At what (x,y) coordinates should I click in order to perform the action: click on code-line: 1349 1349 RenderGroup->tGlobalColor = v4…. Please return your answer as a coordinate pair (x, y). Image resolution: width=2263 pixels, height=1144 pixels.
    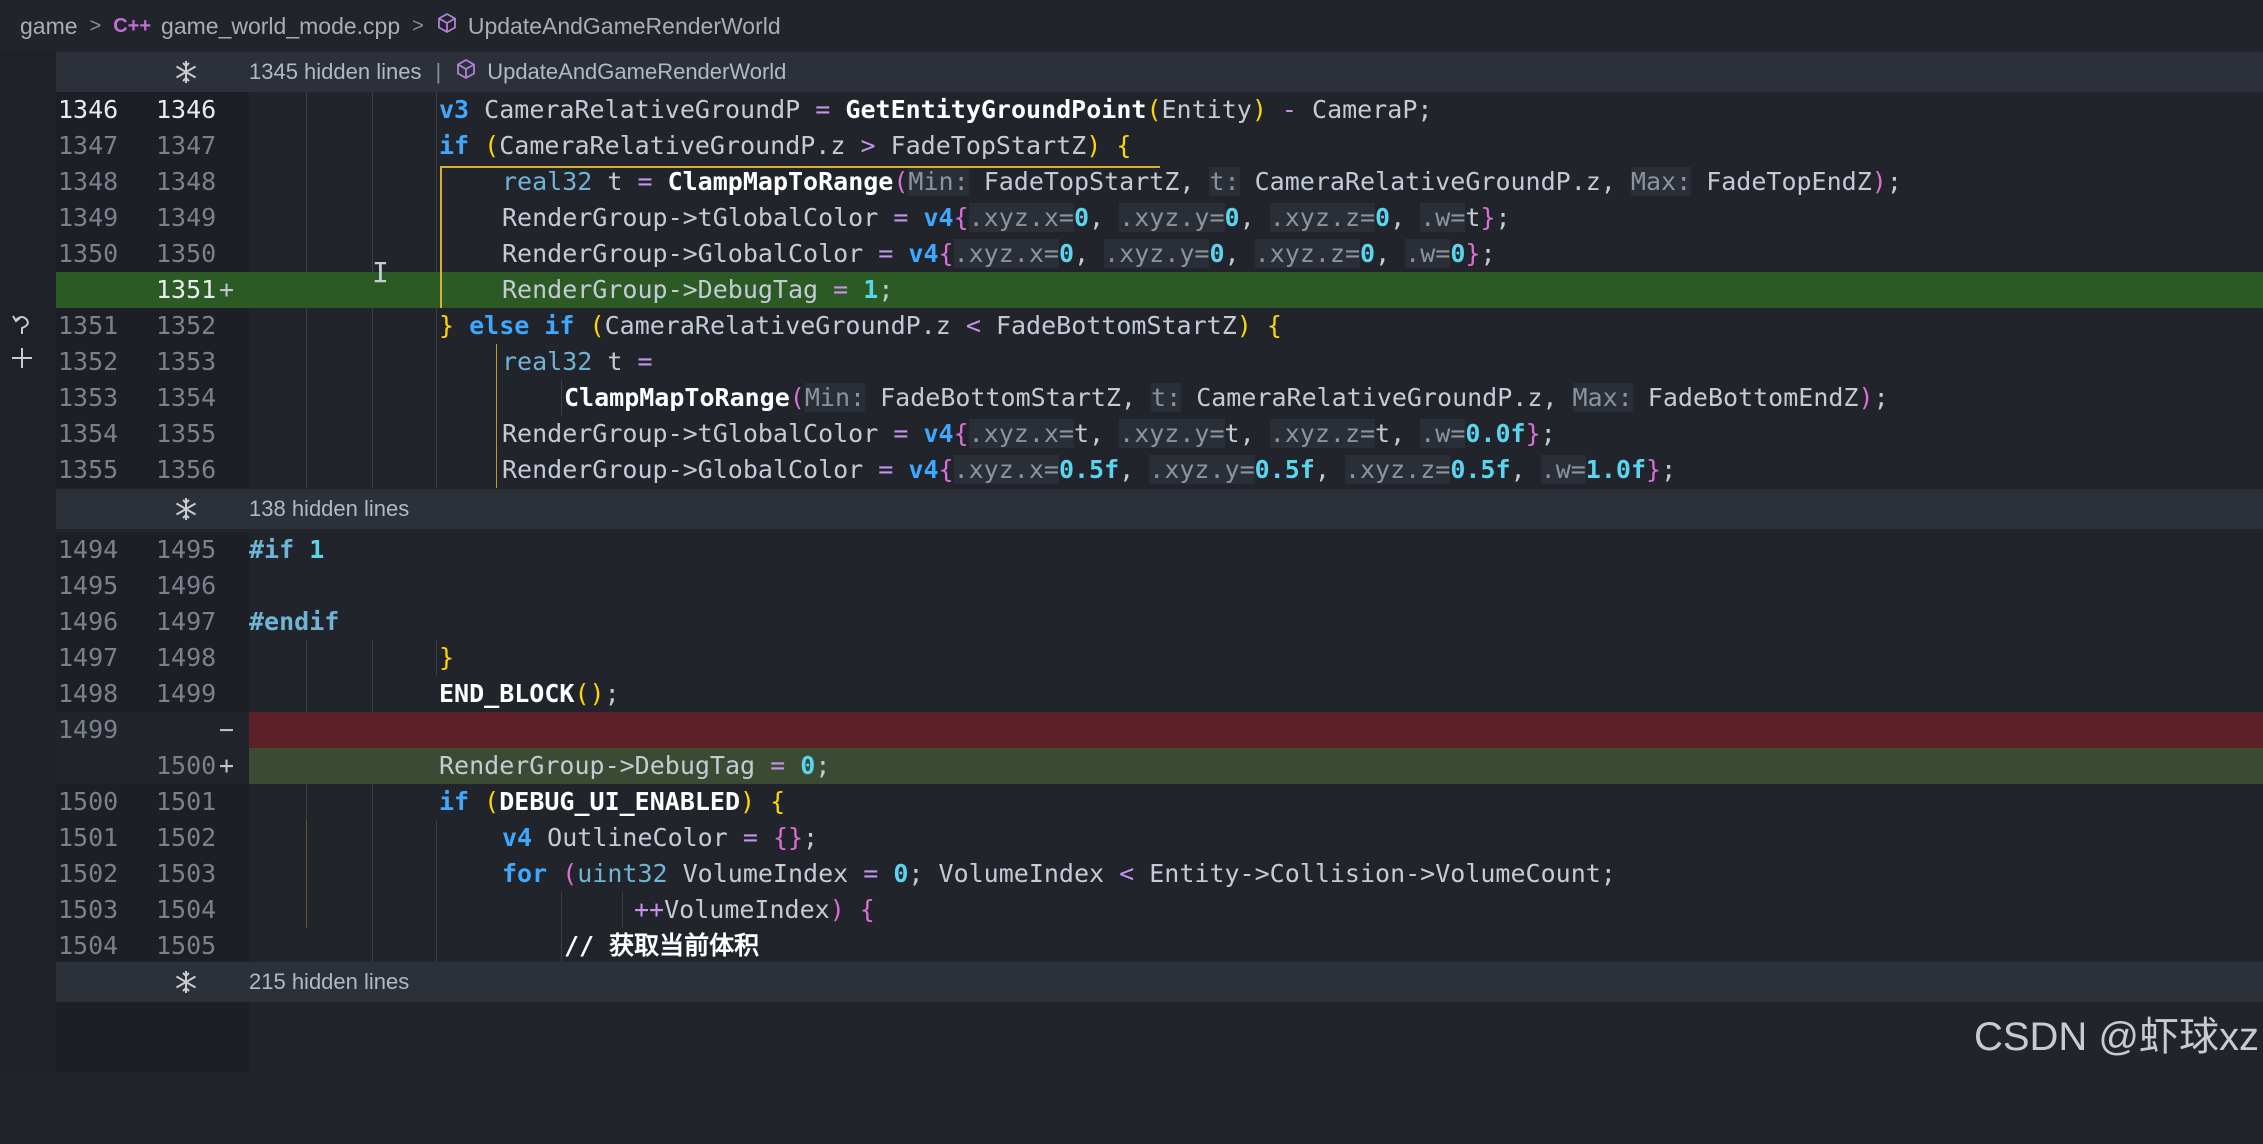
    Looking at the image, I should click on (1159, 218).